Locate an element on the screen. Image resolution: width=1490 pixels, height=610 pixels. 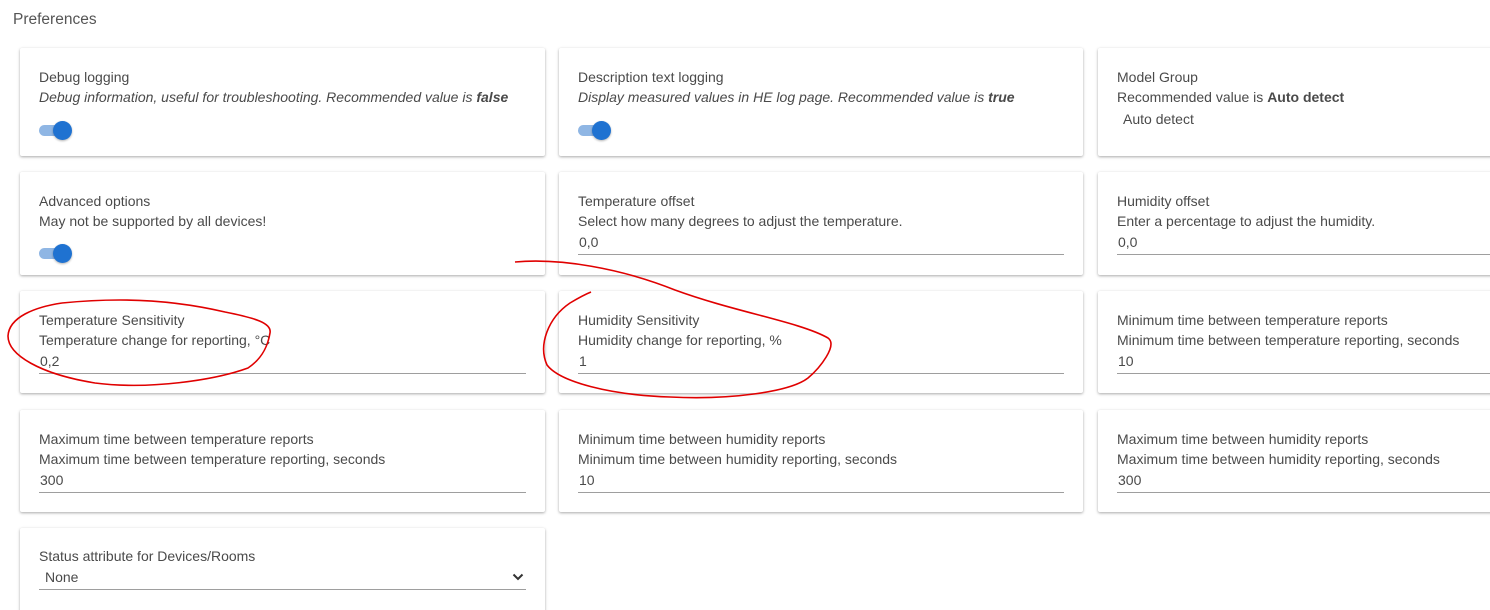
max-humidity-reports-input: 300 is located at coordinates (1303, 482).